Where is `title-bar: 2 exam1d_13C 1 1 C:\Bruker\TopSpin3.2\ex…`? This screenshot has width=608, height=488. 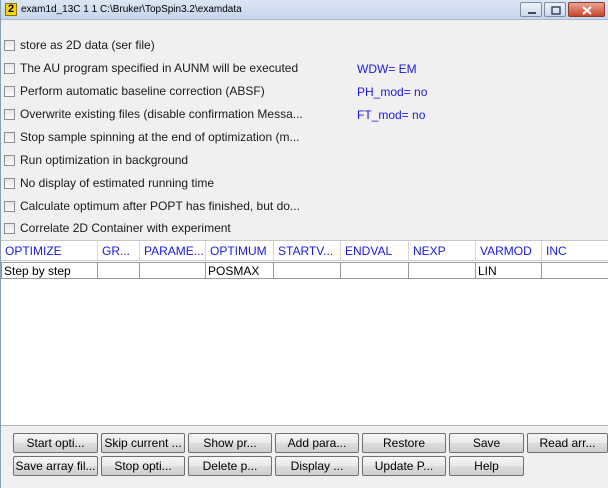
title-bar: 2 exam1d_13C 1 1 C:\Bruker\TopSpin3.2\ex… is located at coordinates (304, 10).